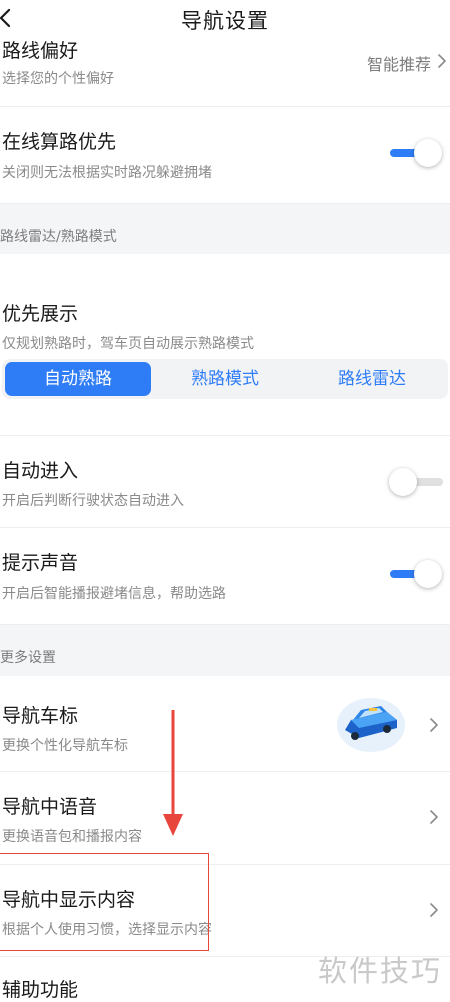  I want to click on section-header-radar: 路线雷达/熟路模式, so click(225, 229).